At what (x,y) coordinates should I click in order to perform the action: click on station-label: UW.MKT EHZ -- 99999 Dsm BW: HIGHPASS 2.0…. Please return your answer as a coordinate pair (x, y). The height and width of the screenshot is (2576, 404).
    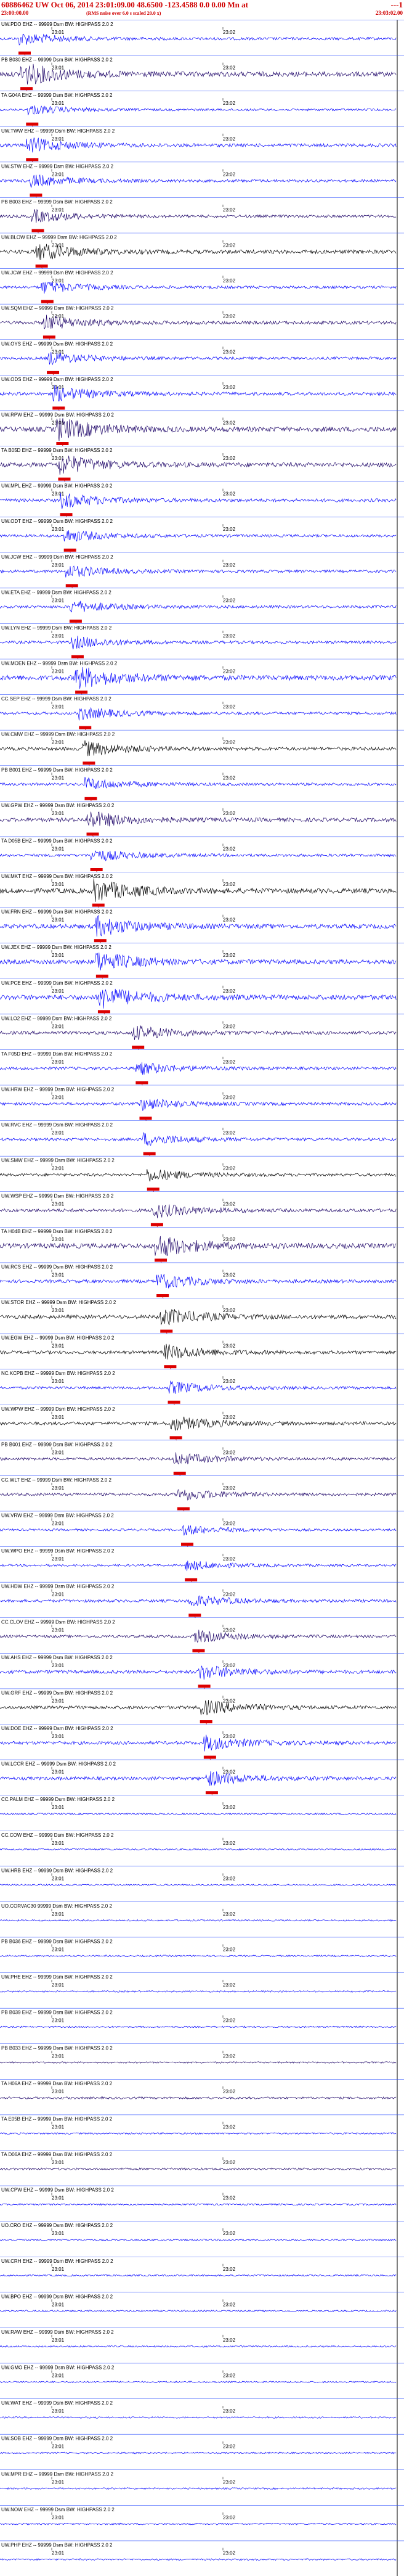
    Looking at the image, I should click on (57, 877).